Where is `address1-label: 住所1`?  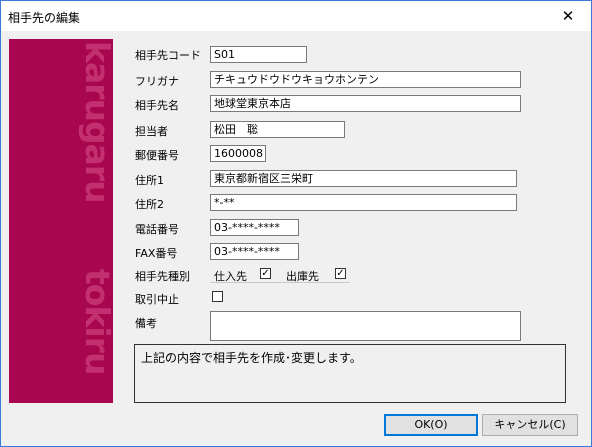 address1-label: 住所1 is located at coordinates (149, 180).